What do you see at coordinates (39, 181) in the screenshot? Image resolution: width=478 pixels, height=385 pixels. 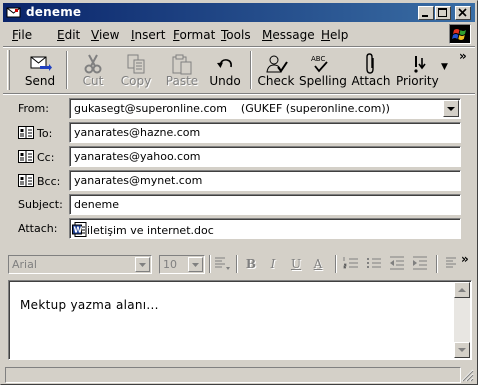 I see `bcc-label-button: Bcc:` at bounding box center [39, 181].